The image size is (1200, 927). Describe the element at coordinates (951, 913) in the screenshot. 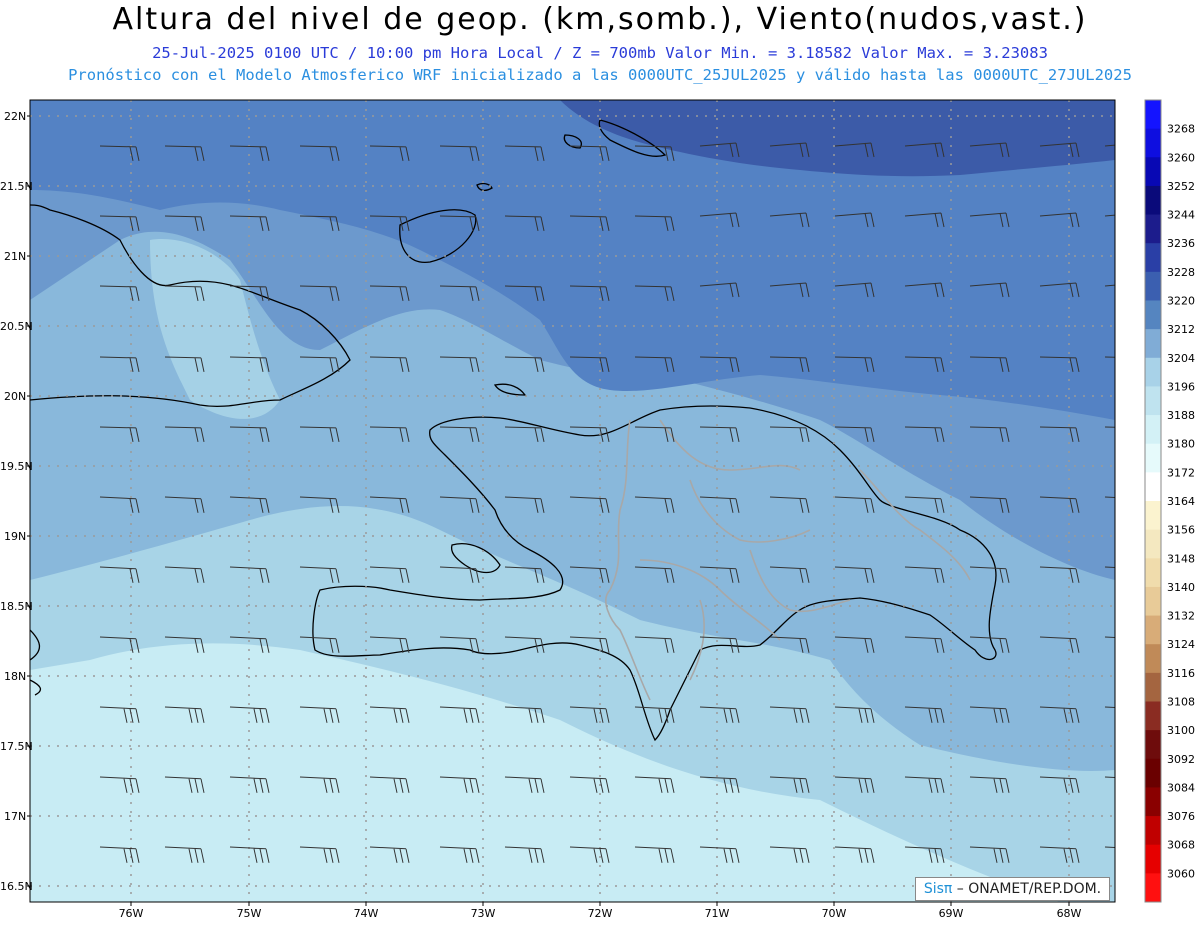

I see `lon-label: 69W` at that location.